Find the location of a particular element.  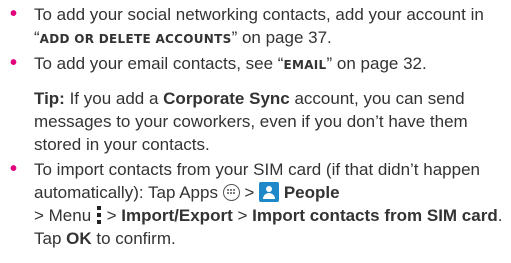

import-export-label: Import/Export is located at coordinates (177, 215).